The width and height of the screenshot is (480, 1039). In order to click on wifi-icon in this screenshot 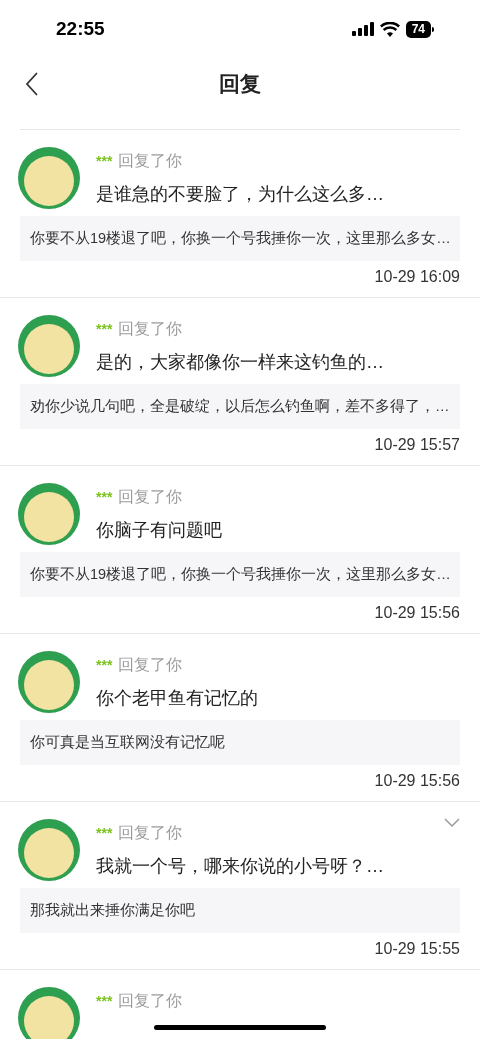, I will do `click(389, 29)`.